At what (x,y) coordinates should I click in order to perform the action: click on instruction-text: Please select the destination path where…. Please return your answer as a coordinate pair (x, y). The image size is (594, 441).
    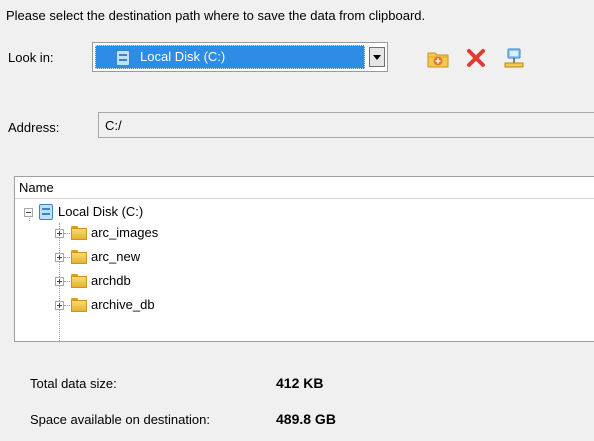
    Looking at the image, I should click on (216, 15).